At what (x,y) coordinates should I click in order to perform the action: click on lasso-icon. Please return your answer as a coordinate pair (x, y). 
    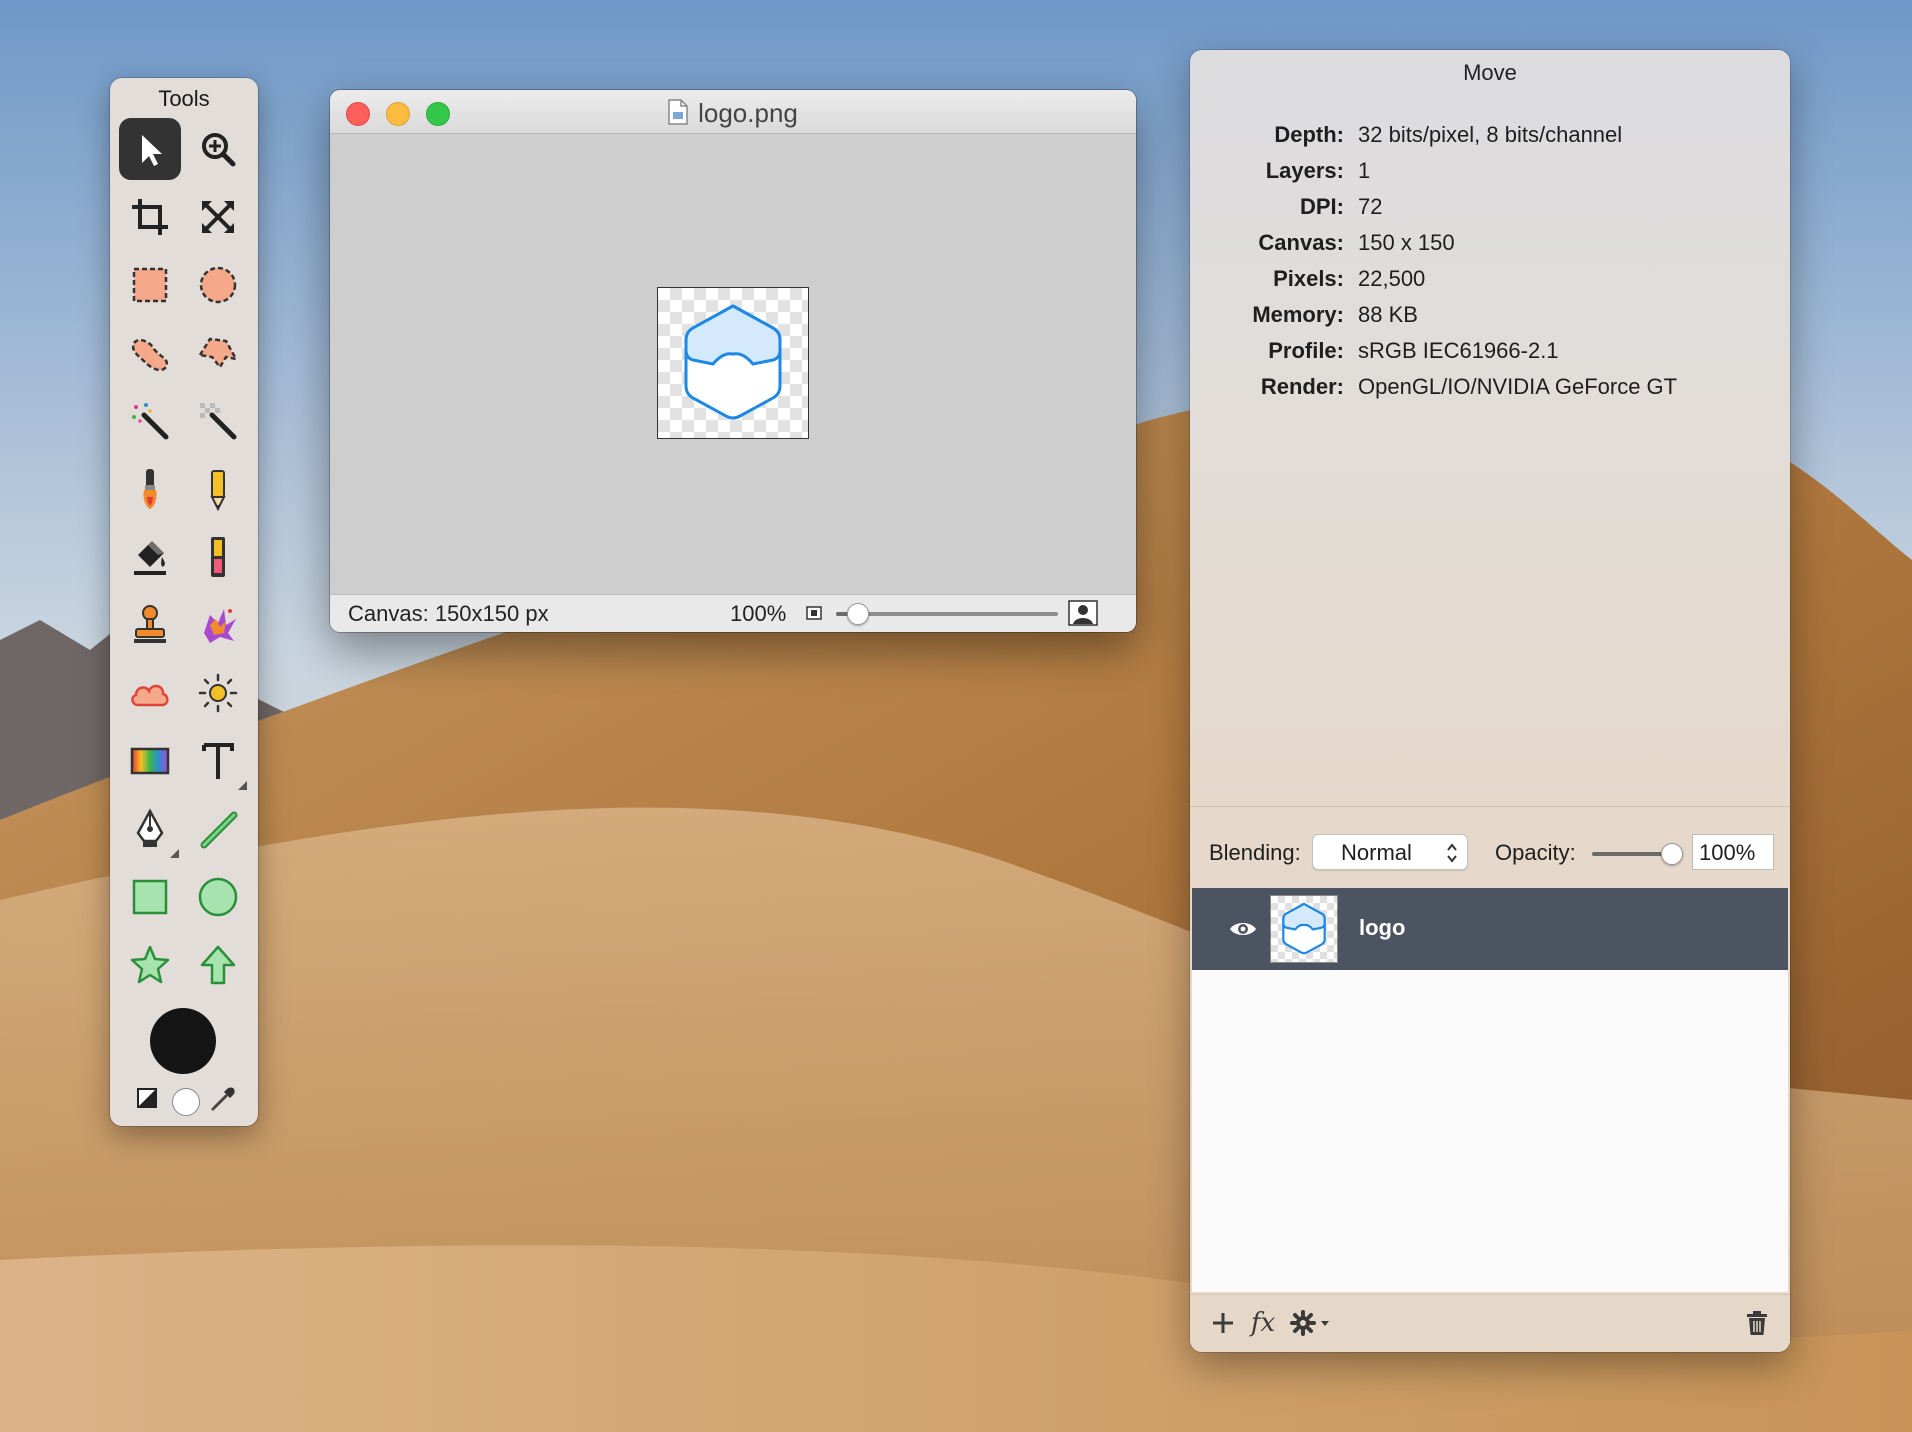
    Looking at the image, I should click on (150, 355).